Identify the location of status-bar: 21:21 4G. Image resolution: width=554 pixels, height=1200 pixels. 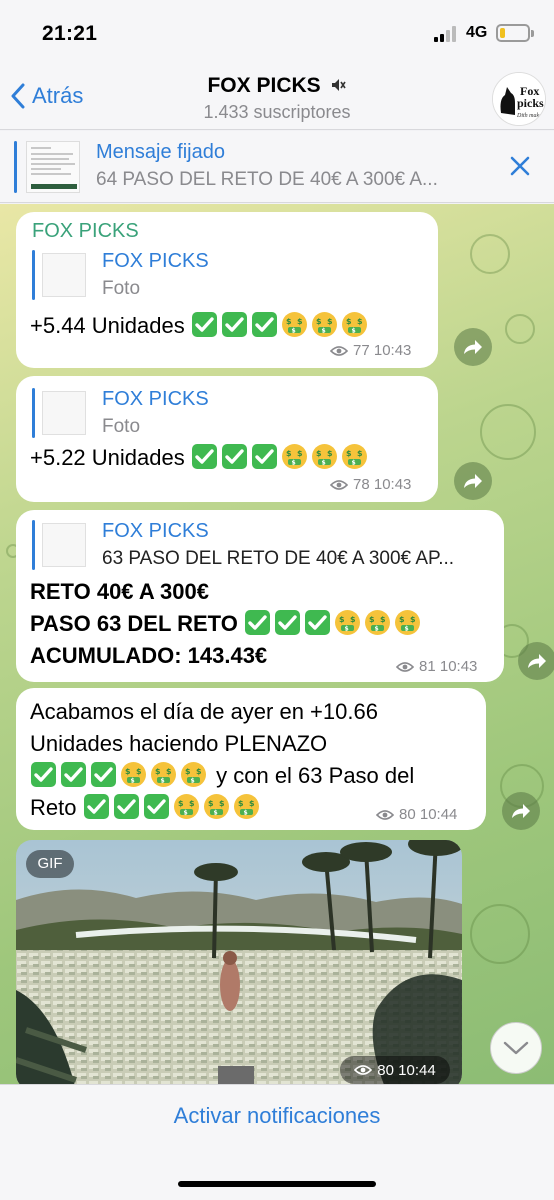
(277, 32).